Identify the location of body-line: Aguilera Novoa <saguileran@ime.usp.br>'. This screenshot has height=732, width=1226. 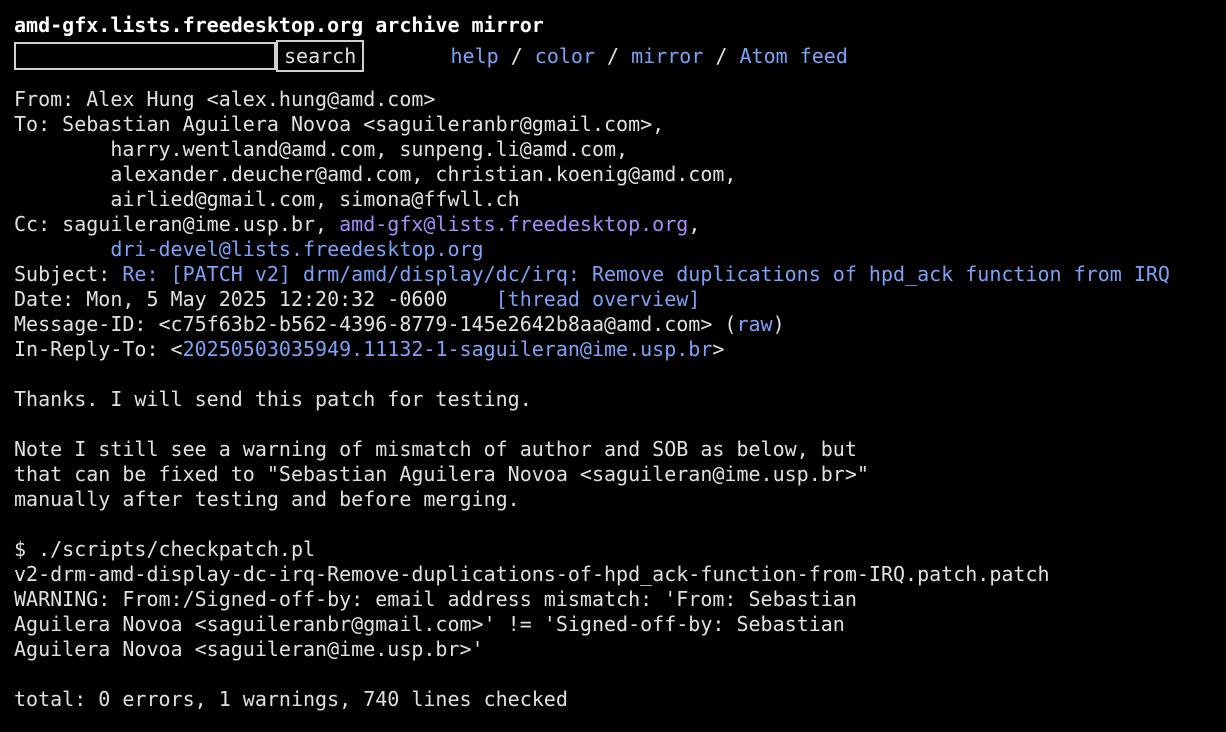
(249, 649).